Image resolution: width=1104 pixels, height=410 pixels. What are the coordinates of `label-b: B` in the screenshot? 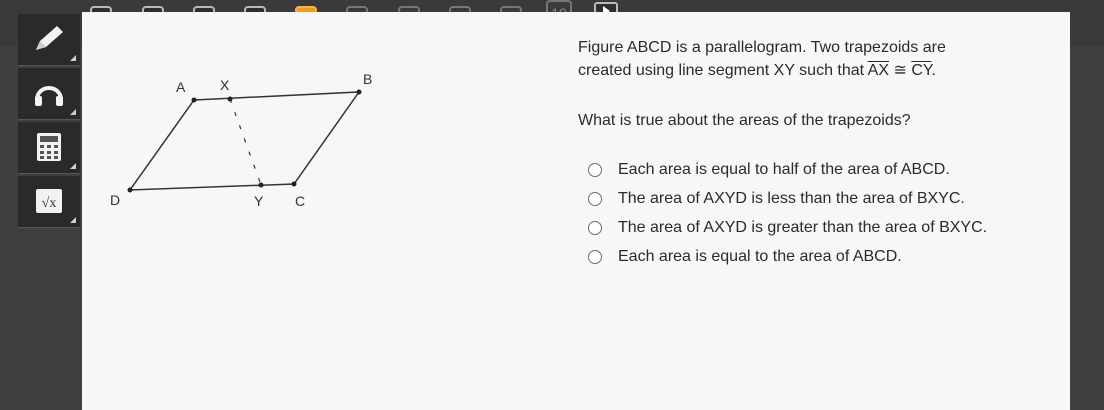 It's located at (367, 79).